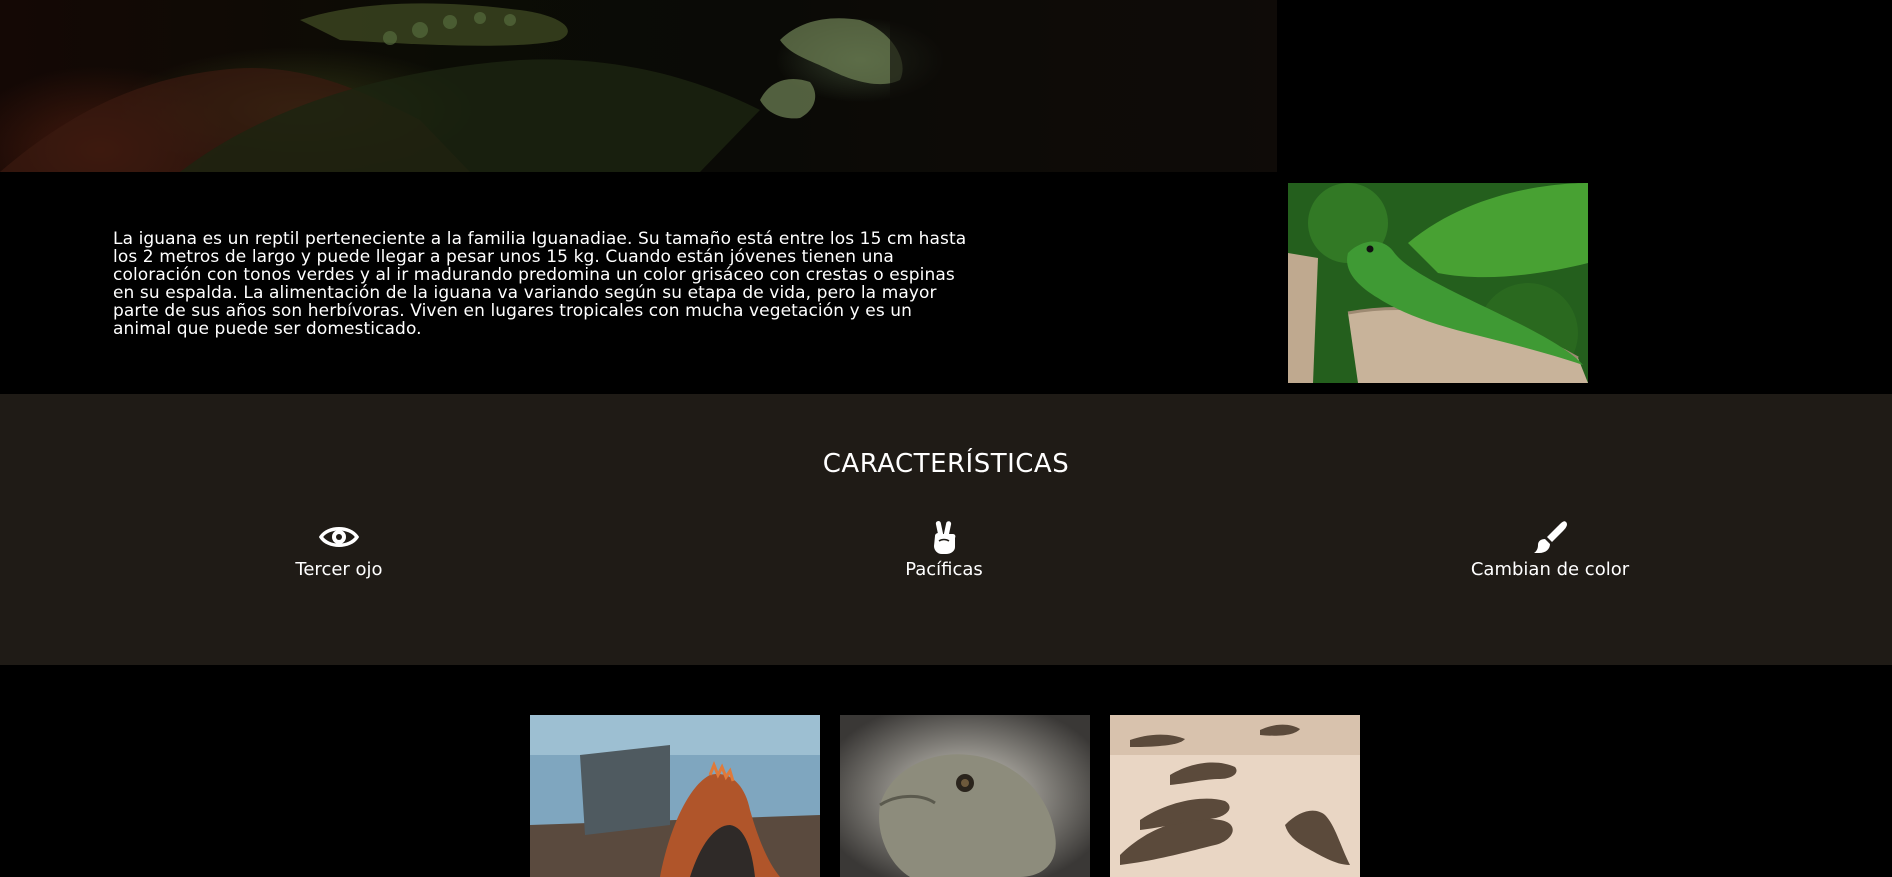 The width and height of the screenshot is (1892, 877). I want to click on intro-lizard-image, so click(1438, 283).